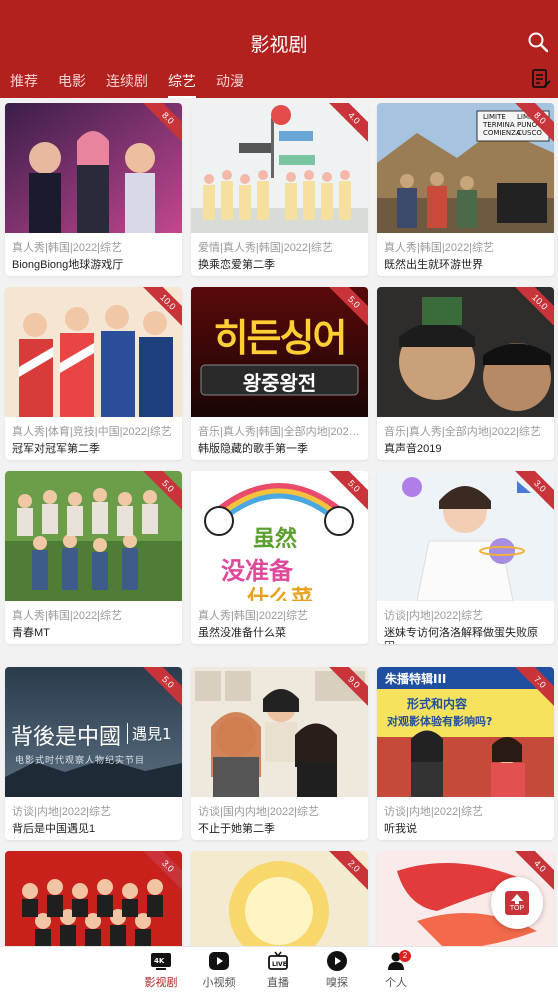  Describe the element at coordinates (80, 761) in the screenshot. I see `subtitle-art-text: 电影式时代观察人物纪实节目` at that location.